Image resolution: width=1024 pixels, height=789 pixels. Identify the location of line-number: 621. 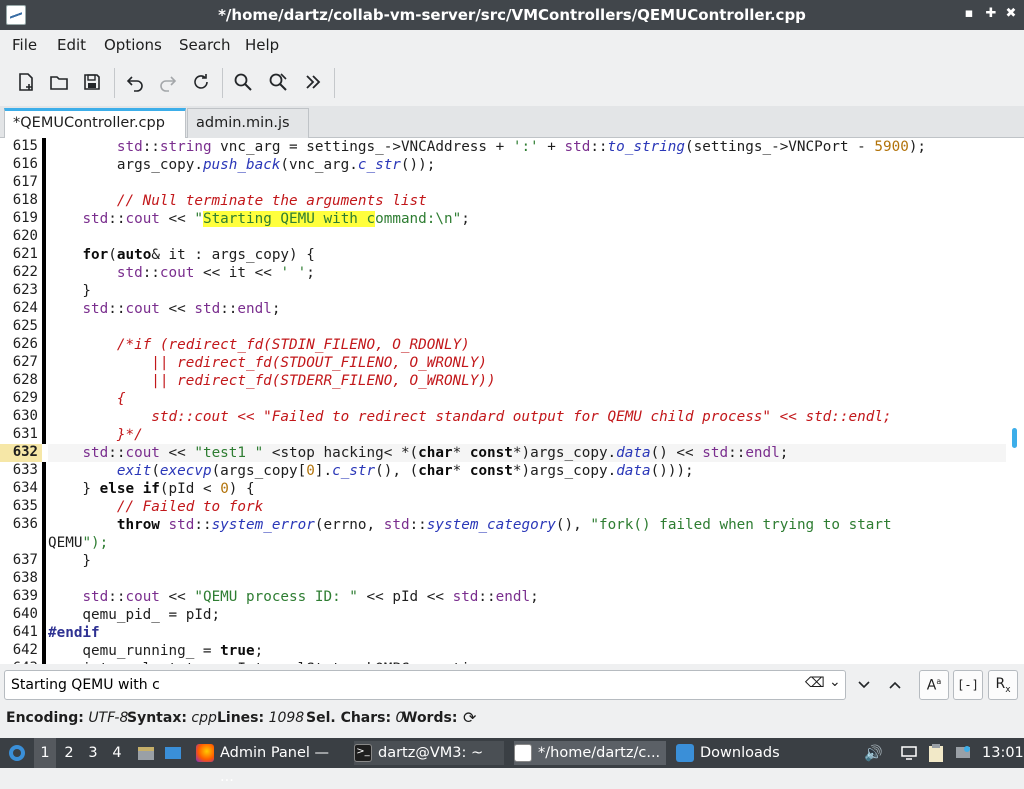
(25, 254).